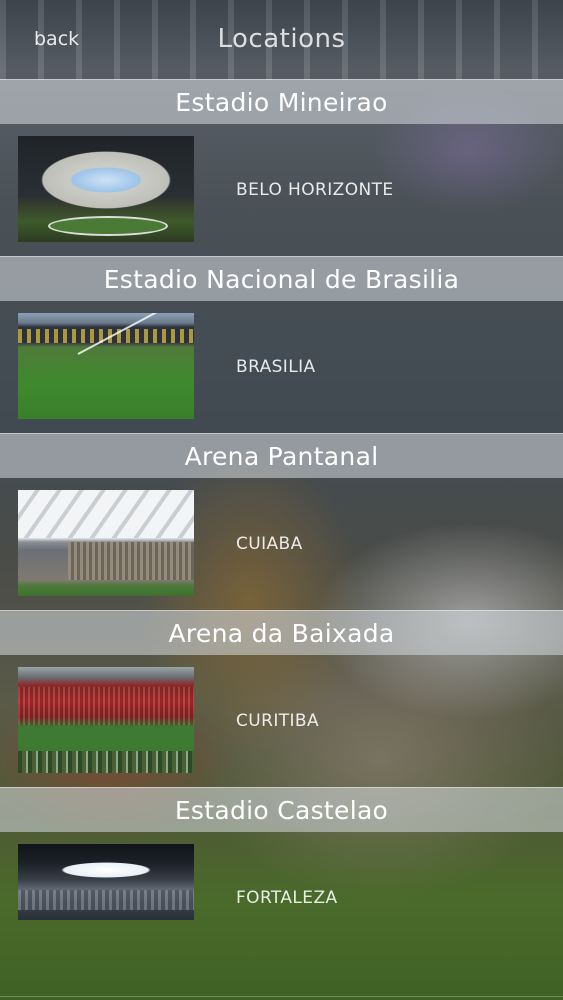  Describe the element at coordinates (281, 101) in the screenshot. I see `section-header-stadium: Estadio Mineirao` at that location.